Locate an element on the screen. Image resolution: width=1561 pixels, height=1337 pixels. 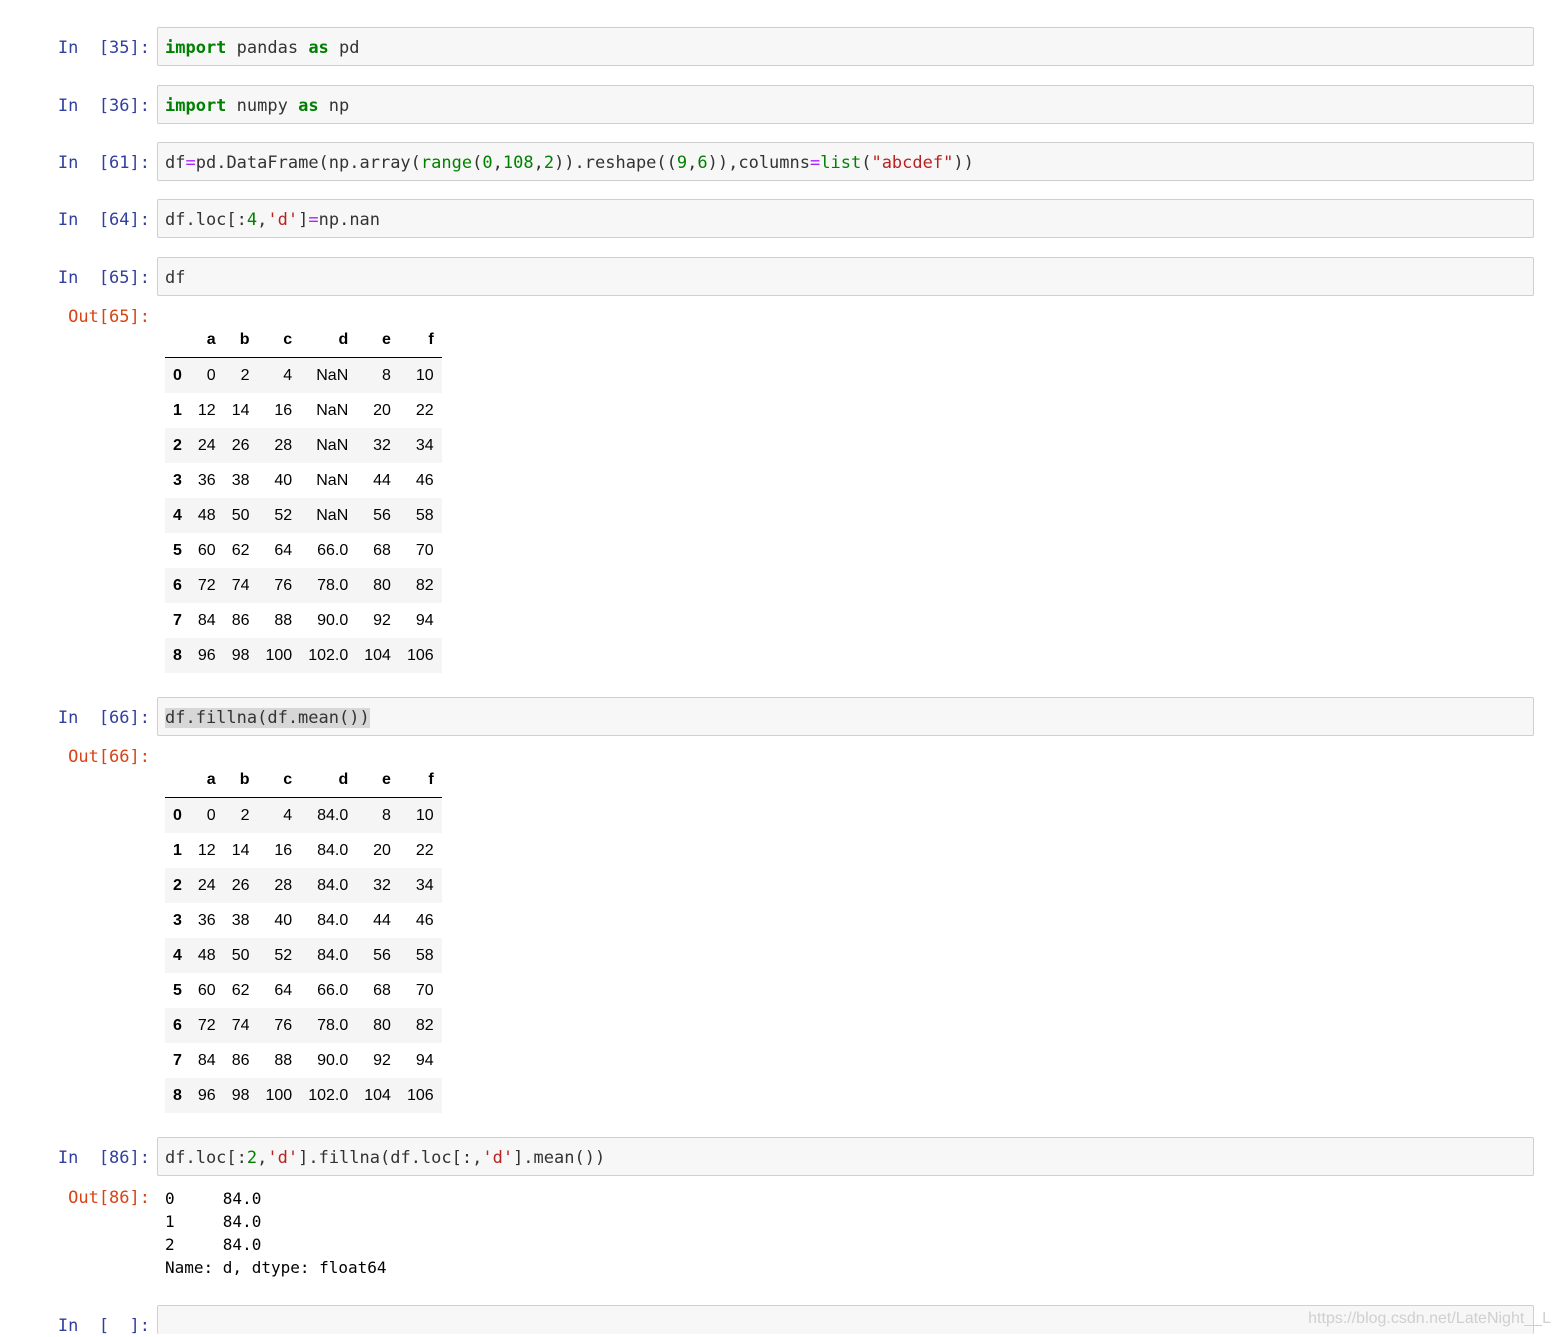
table-row: 7 84 86 88 90.0 92 94 is located at coordinates (303, 620).